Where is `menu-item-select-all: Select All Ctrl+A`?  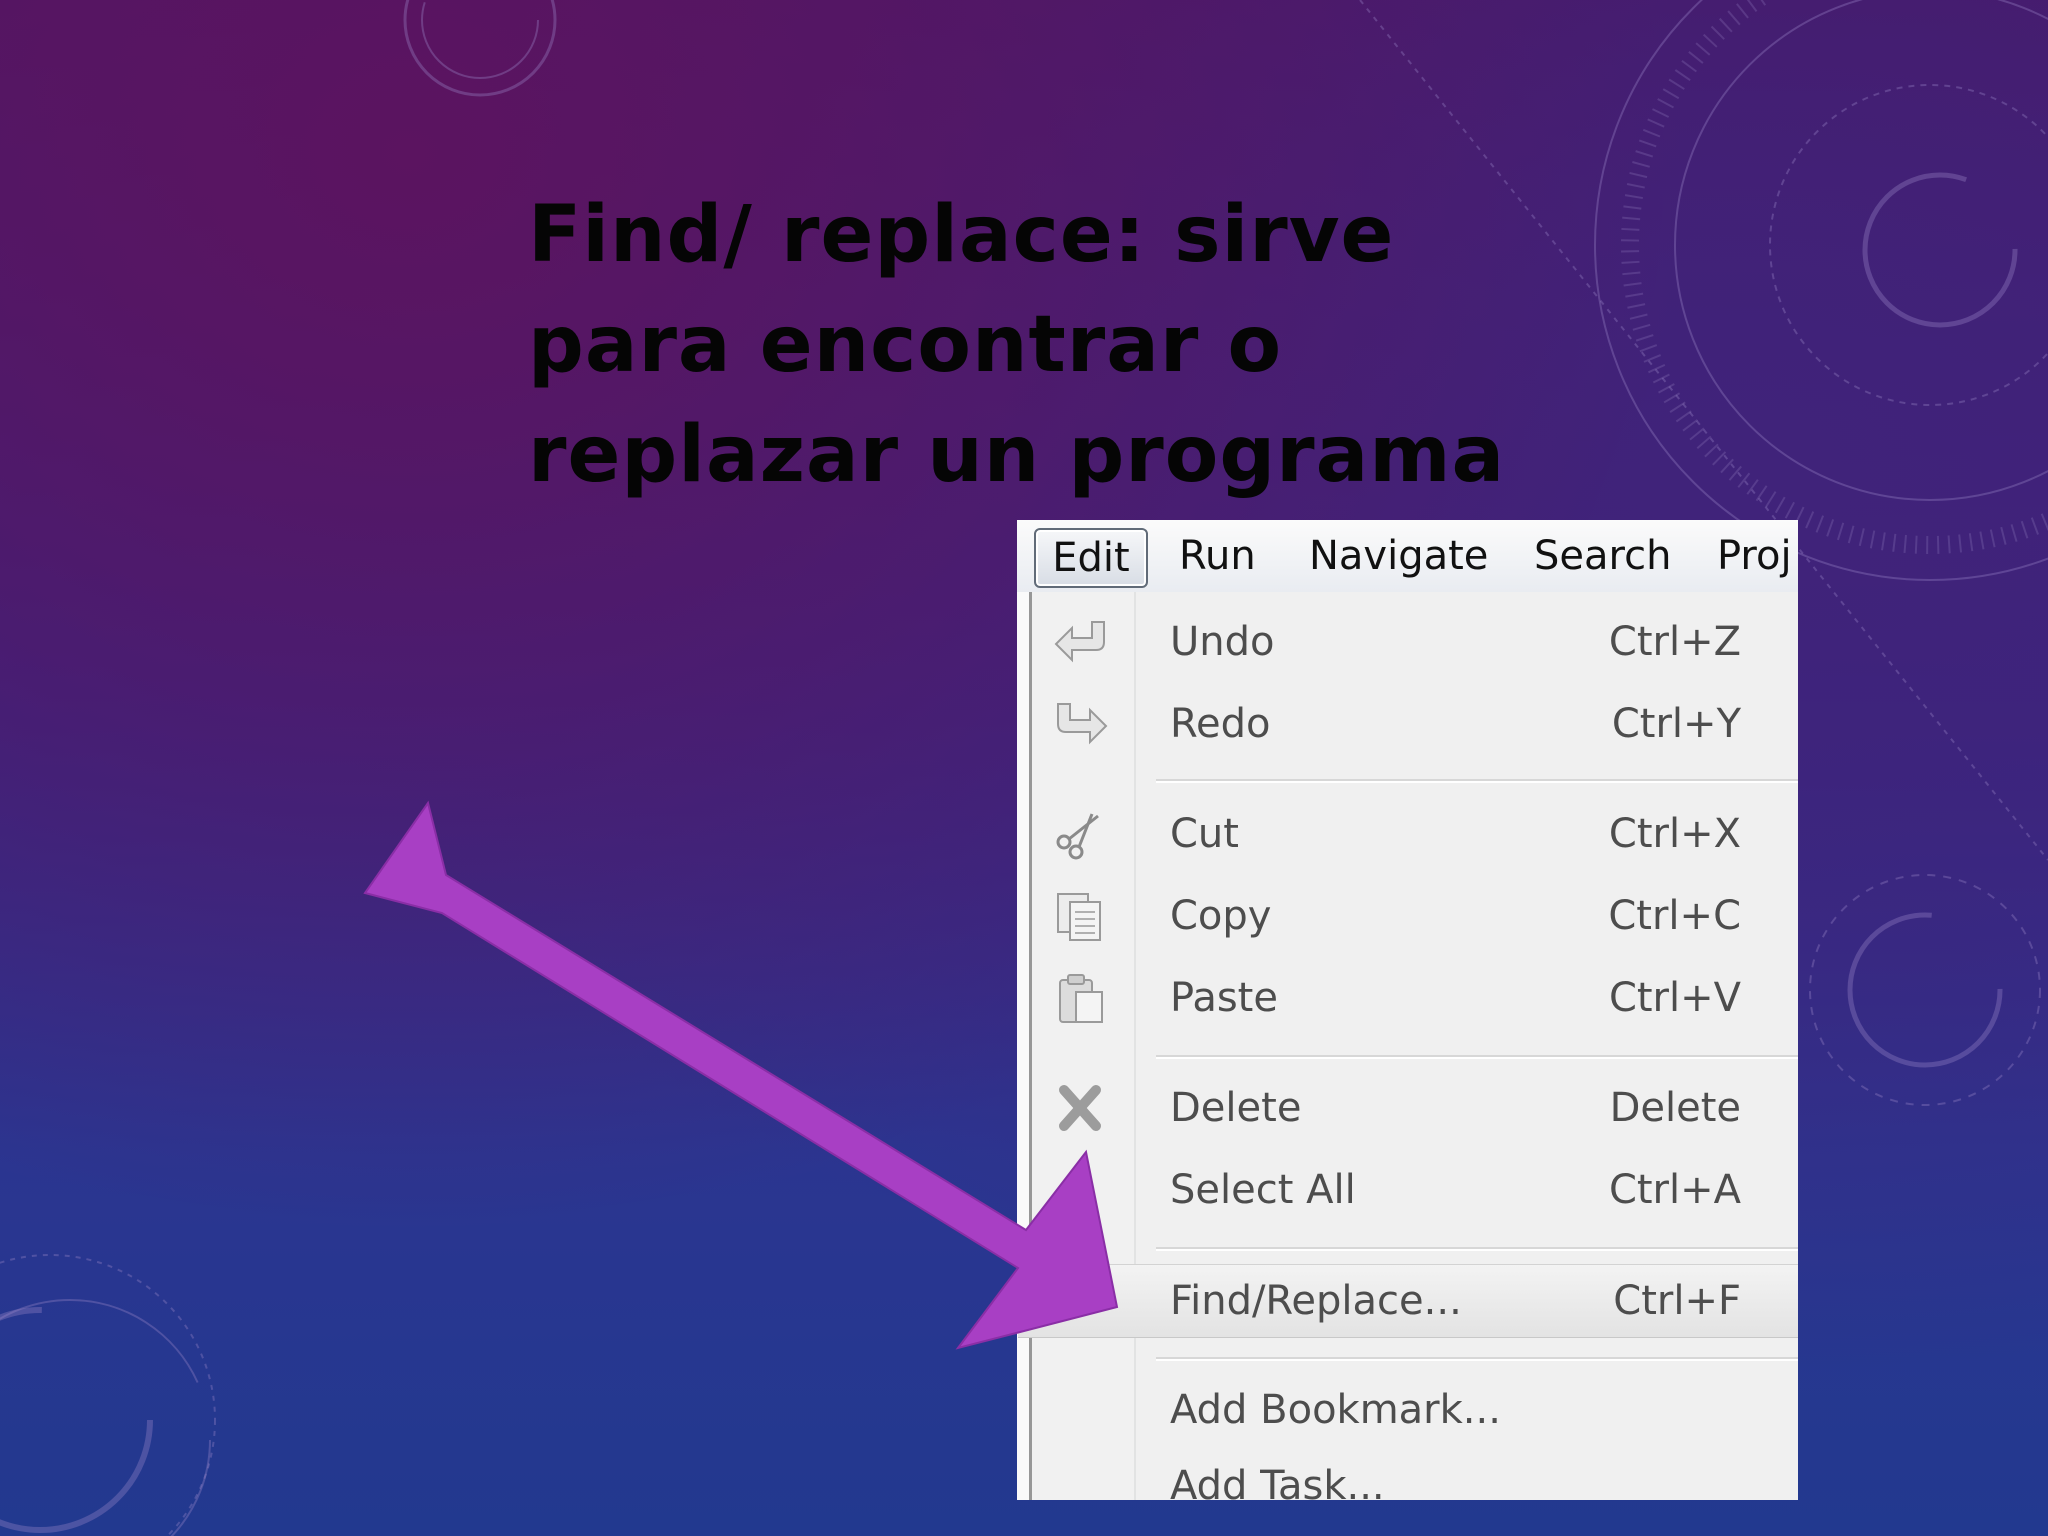 menu-item-select-all: Select All Ctrl+A is located at coordinates (1415, 1190).